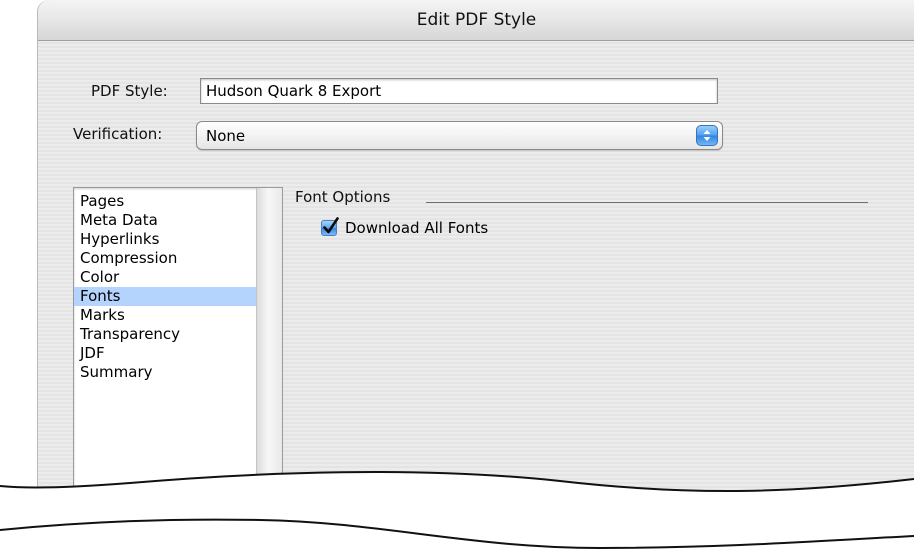 This screenshot has height=550, width=914. Describe the element at coordinates (165, 334) in the screenshot. I see `category-item-transparency: Transparency` at that location.